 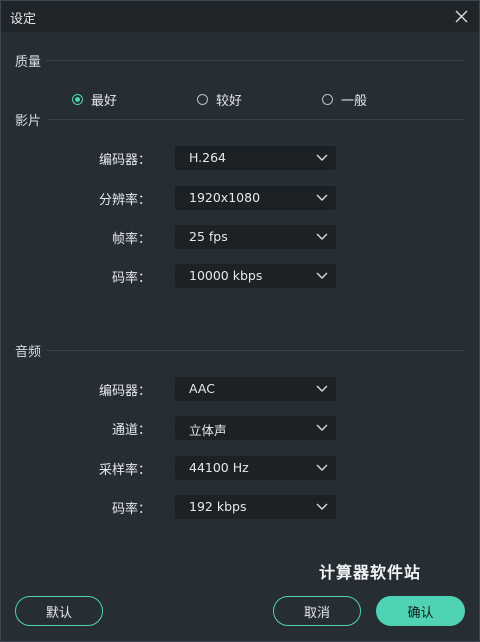 What do you see at coordinates (131, 430) in the screenshot?
I see `audio-channel-label: 通道：` at bounding box center [131, 430].